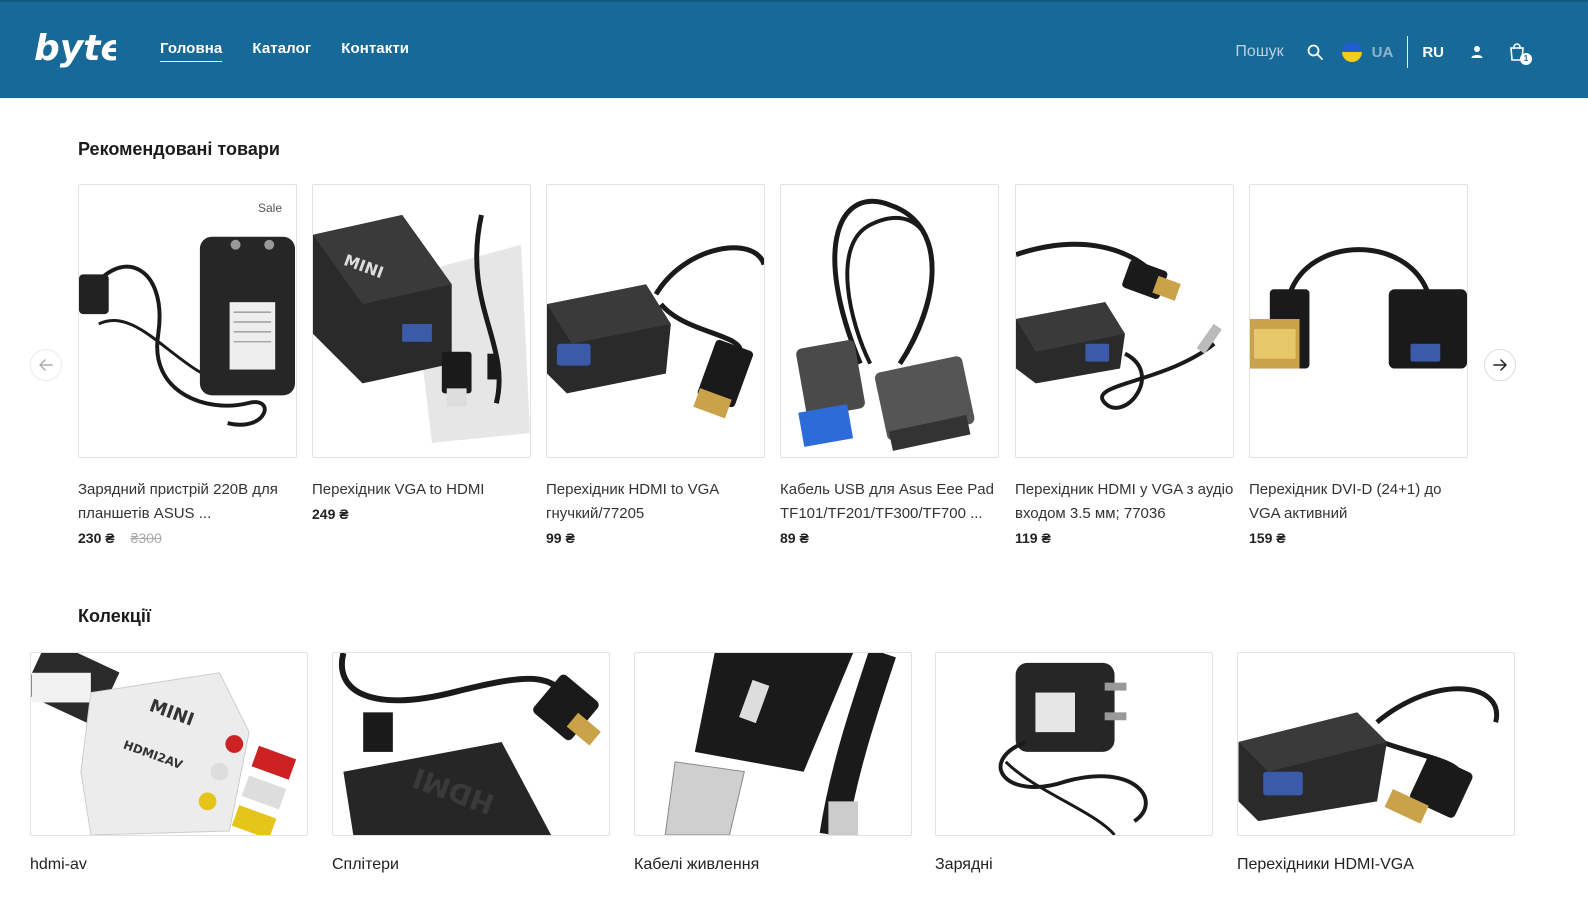 The image size is (1588, 899). Describe the element at coordinates (330, 514) in the screenshot. I see `product-price: 249 ₴` at that location.